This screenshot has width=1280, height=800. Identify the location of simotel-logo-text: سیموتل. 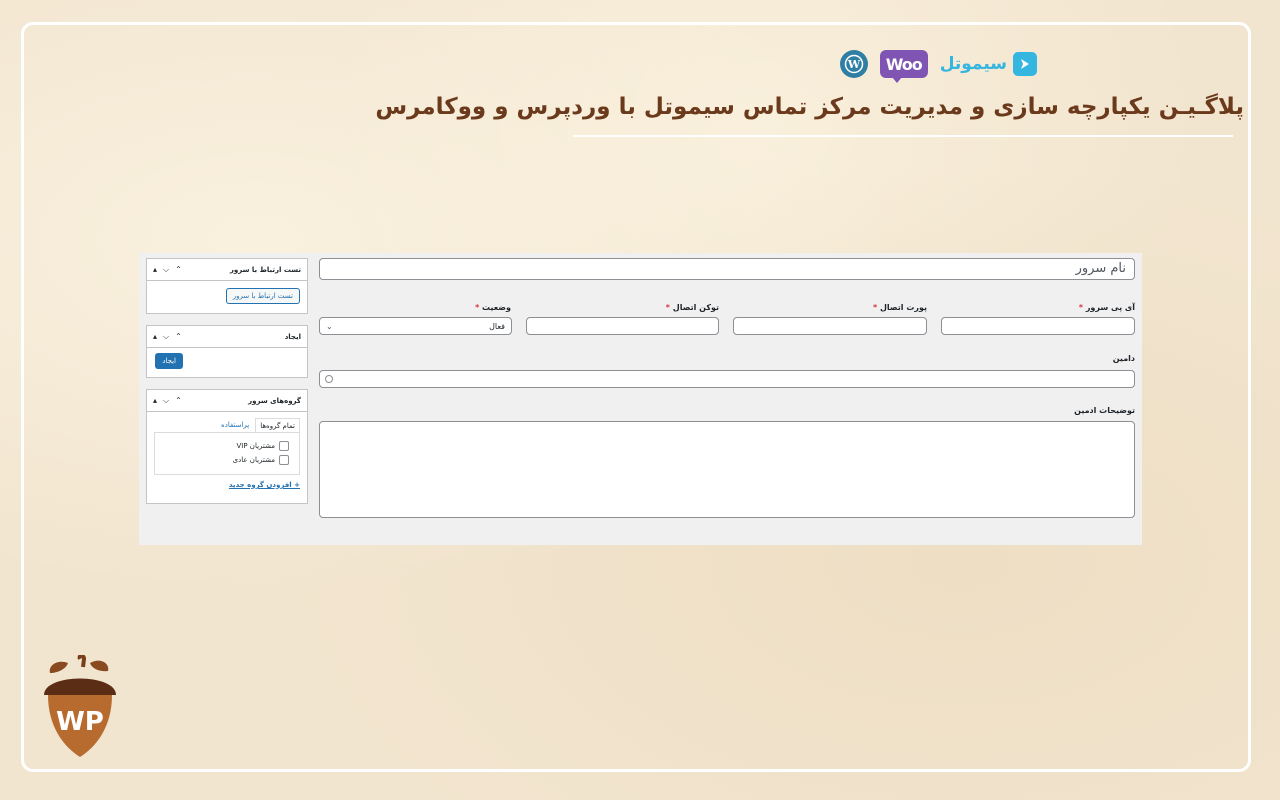
(973, 64).